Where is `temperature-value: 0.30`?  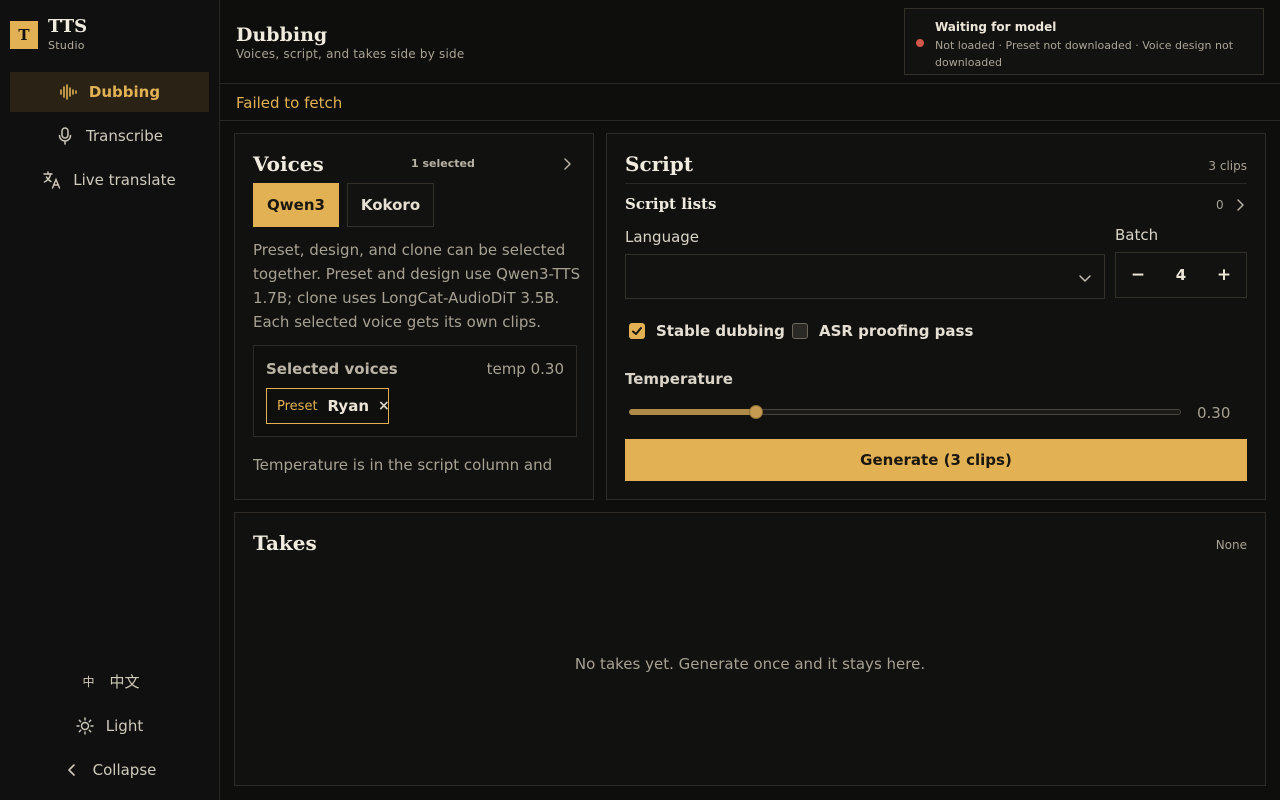 temperature-value: 0.30 is located at coordinates (1214, 413).